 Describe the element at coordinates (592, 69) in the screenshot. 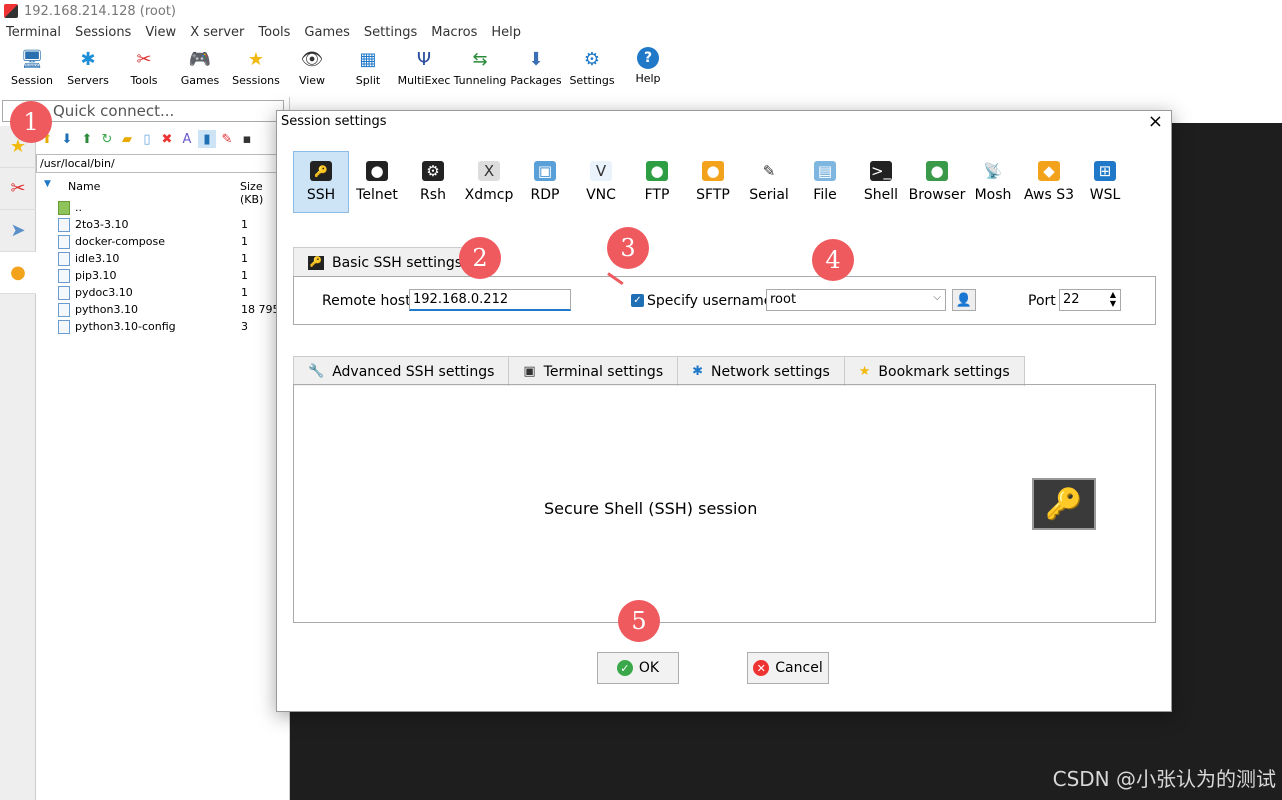

I see `toolbar-settings-button: ⚙ Settings` at that location.